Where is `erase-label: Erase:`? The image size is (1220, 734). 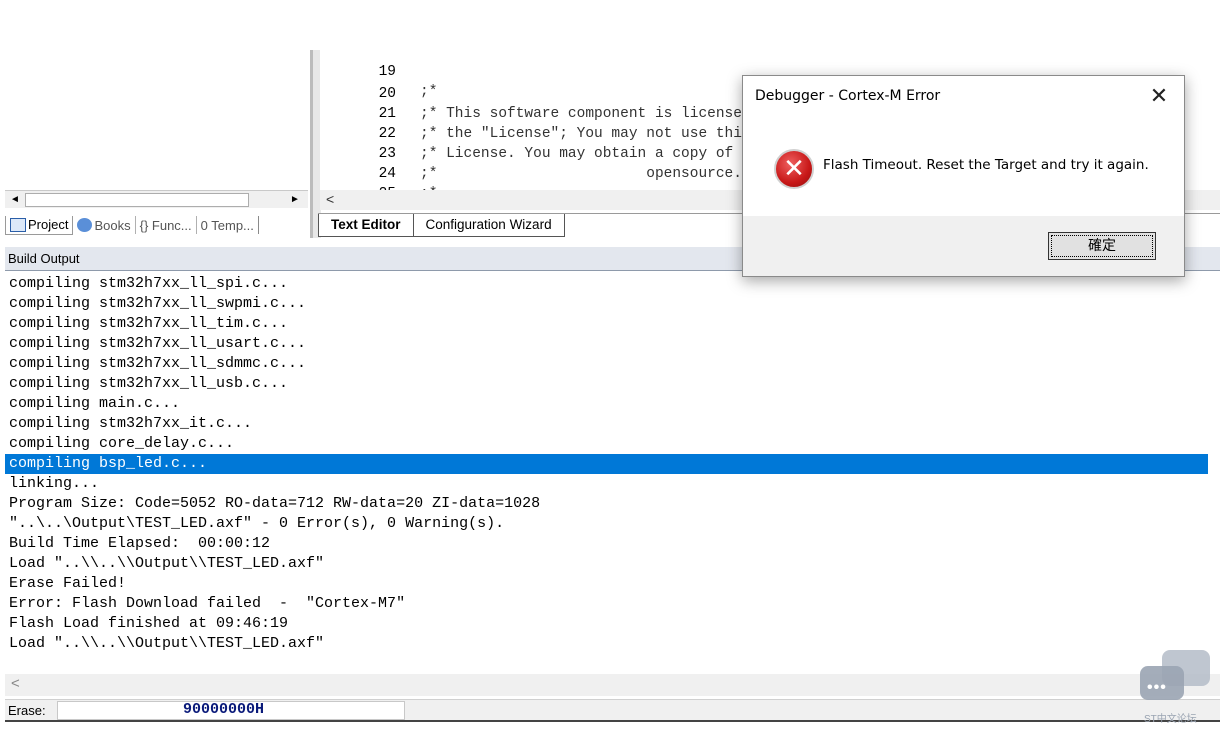 erase-label: Erase: is located at coordinates (27, 710).